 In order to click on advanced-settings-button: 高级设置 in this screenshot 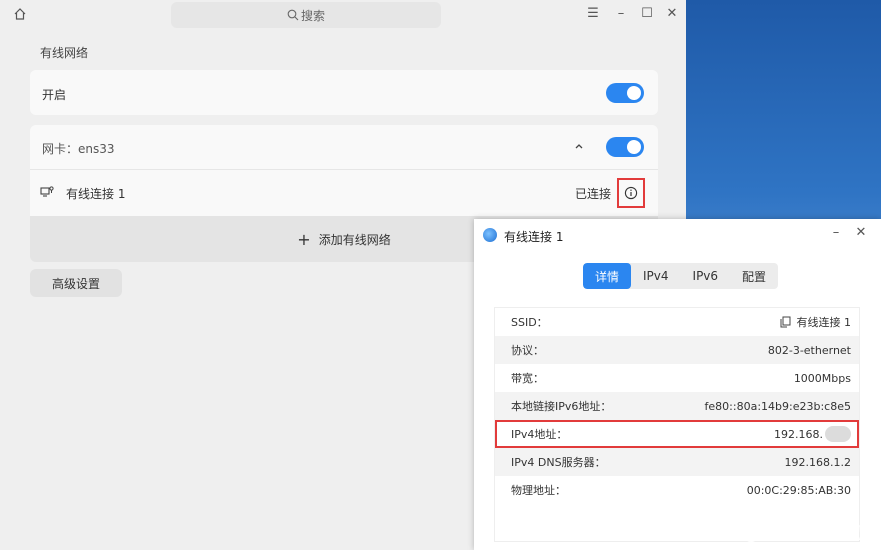, I will do `click(76, 283)`.